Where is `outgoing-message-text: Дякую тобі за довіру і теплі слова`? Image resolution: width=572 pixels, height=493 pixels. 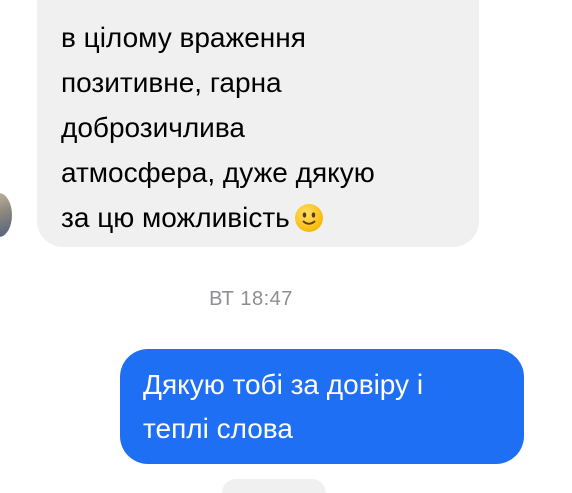 outgoing-message-text: Дякую тобі за довіру і теплі слова is located at coordinates (283, 406).